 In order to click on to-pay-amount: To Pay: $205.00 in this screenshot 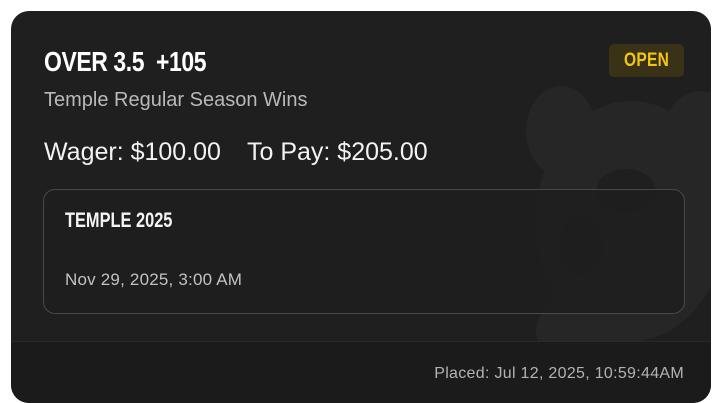, I will do `click(337, 152)`.